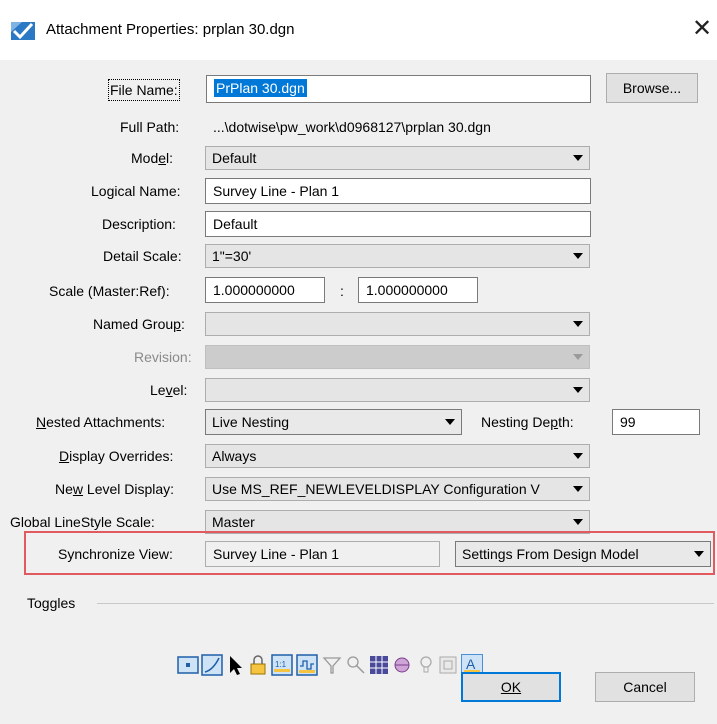  I want to click on window-title: Attachment Properties: prplan 30.dgn, so click(170, 29).